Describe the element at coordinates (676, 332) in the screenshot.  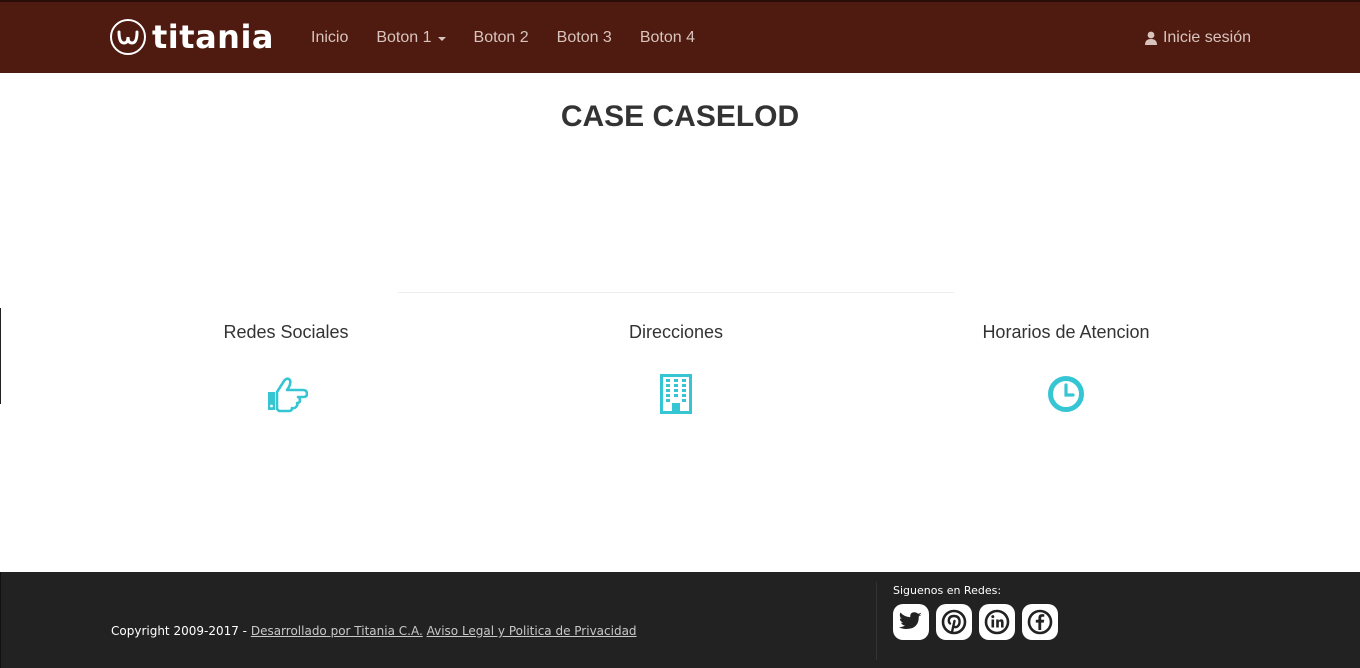
I see `column-heading: Direcciones` at that location.